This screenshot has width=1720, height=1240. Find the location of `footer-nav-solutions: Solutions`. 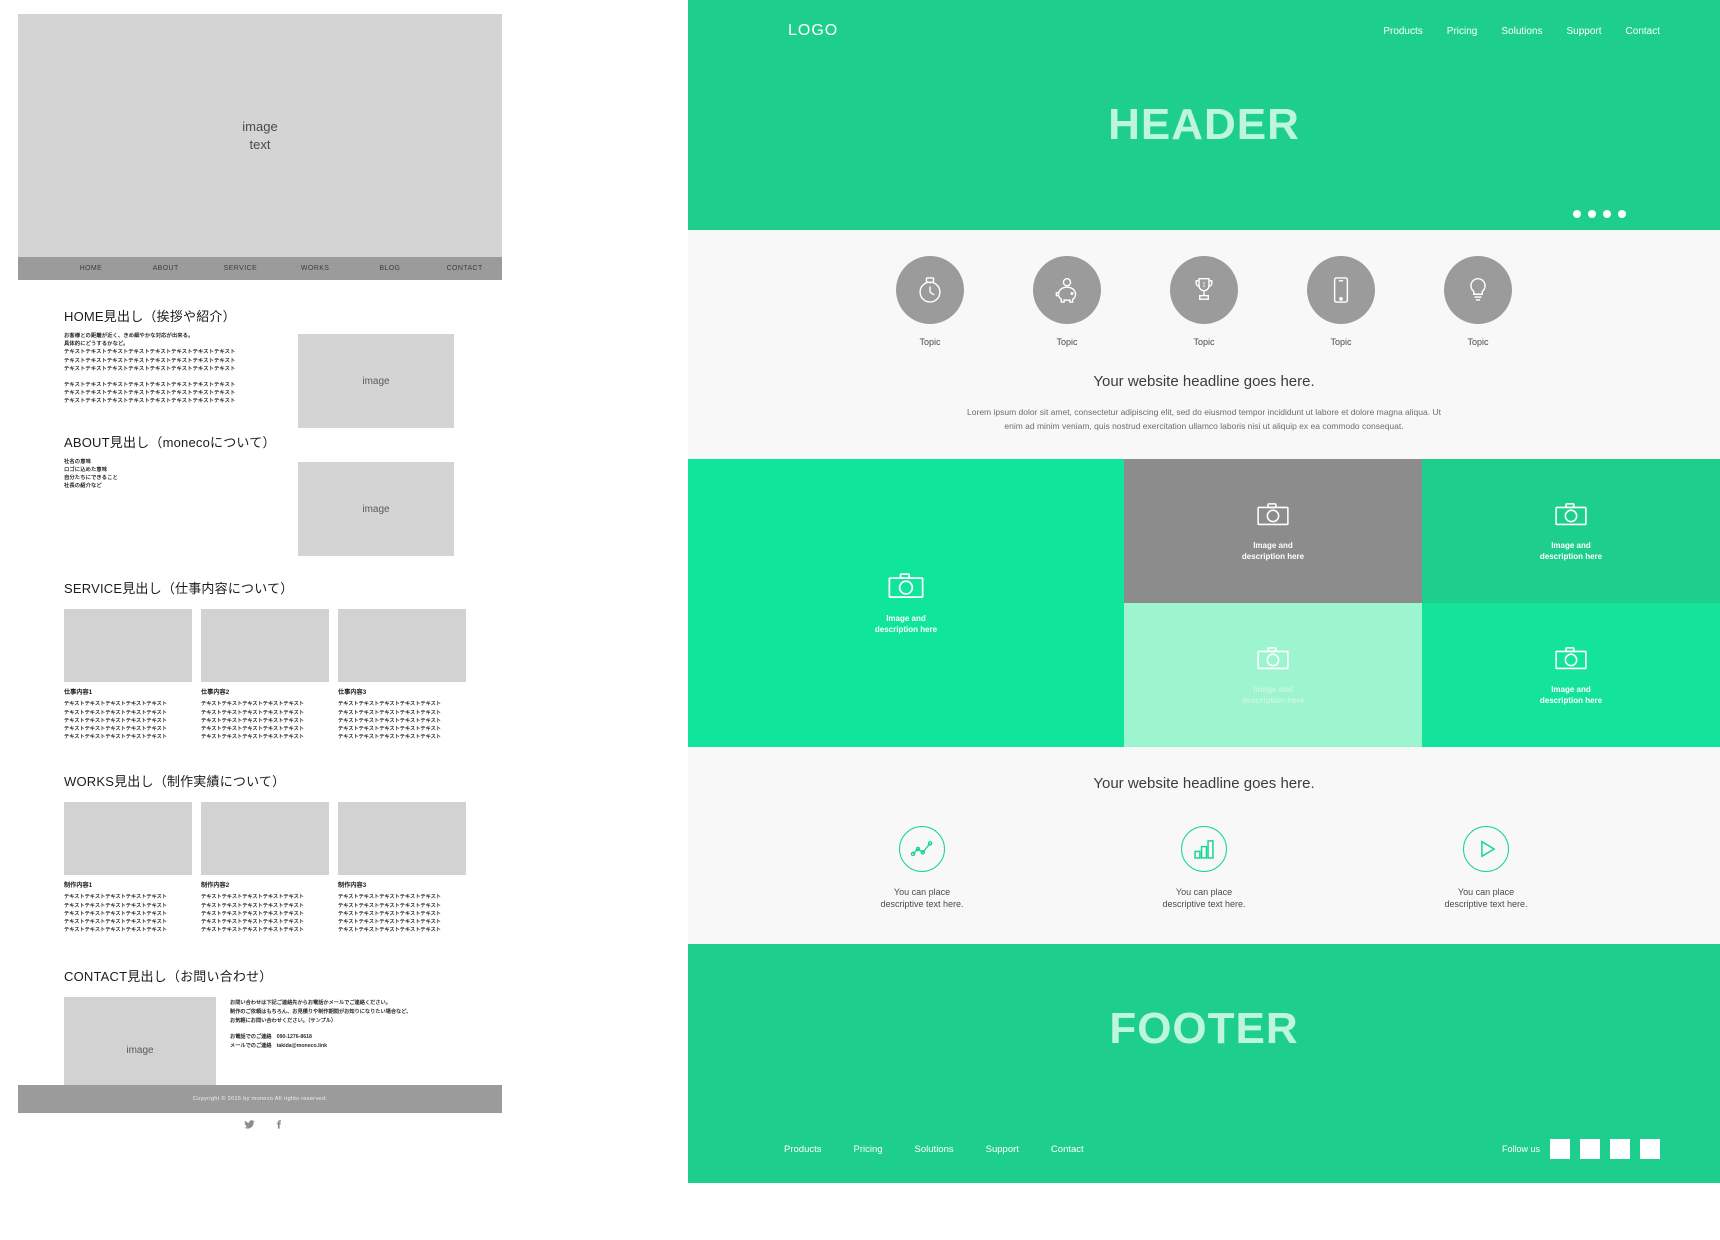

footer-nav-solutions: Solutions is located at coordinates (934, 1149).